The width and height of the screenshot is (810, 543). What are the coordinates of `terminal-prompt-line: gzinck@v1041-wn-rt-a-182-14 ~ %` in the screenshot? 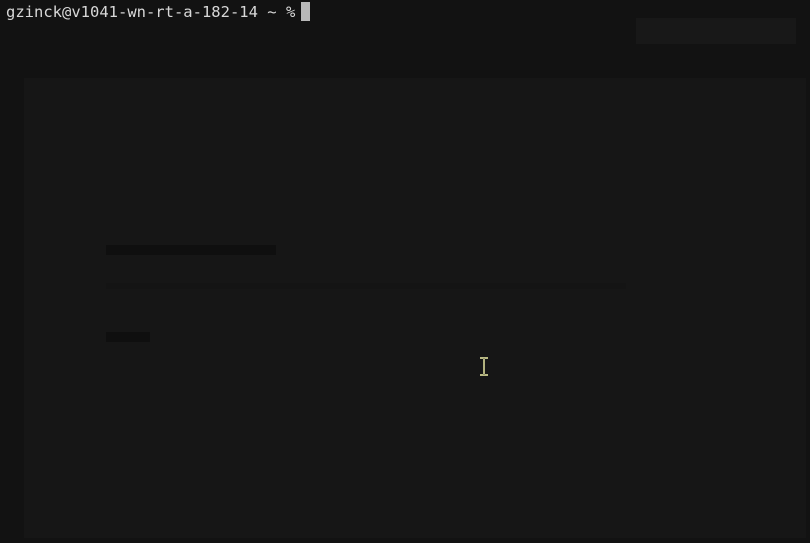 It's located at (158, 12).